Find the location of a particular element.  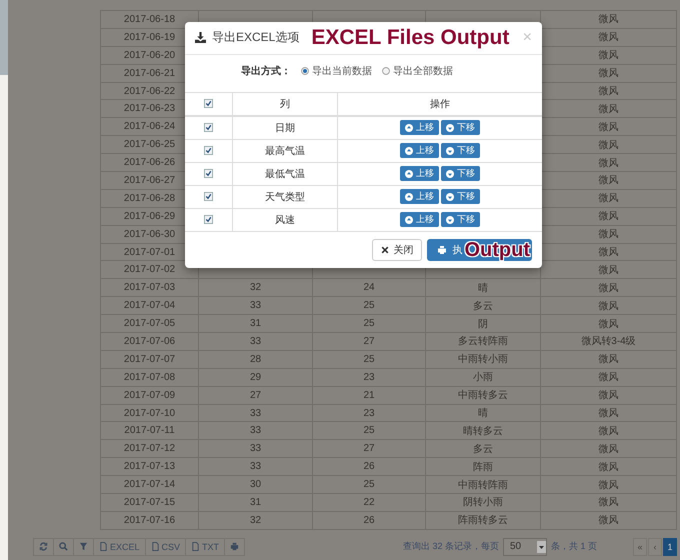

column-name-cell: 风速 is located at coordinates (285, 220).